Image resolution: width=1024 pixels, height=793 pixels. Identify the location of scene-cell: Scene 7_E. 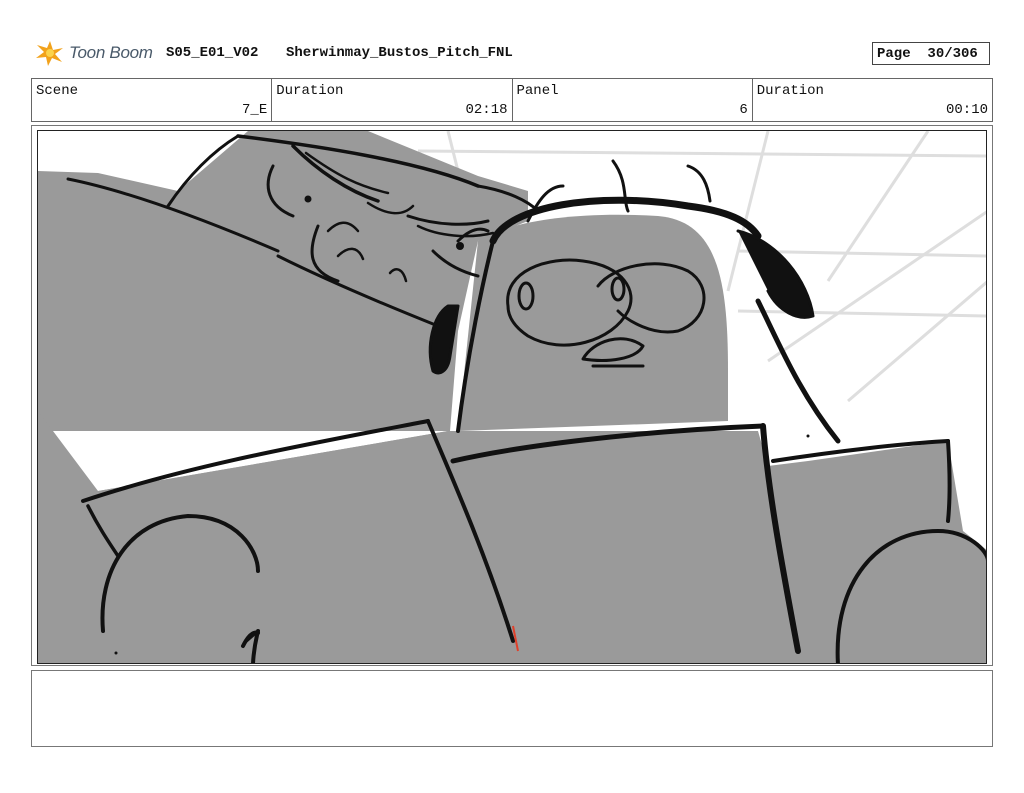
(152, 100).